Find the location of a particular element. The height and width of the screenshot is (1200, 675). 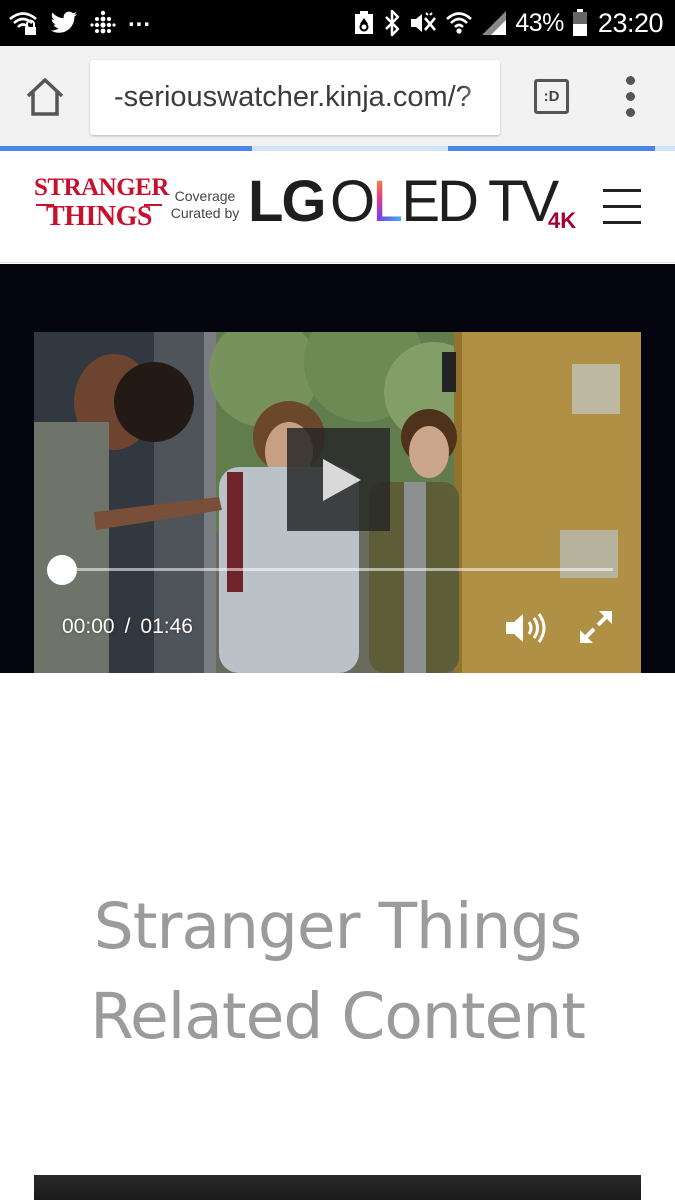

volume-icon is located at coordinates (526, 628).